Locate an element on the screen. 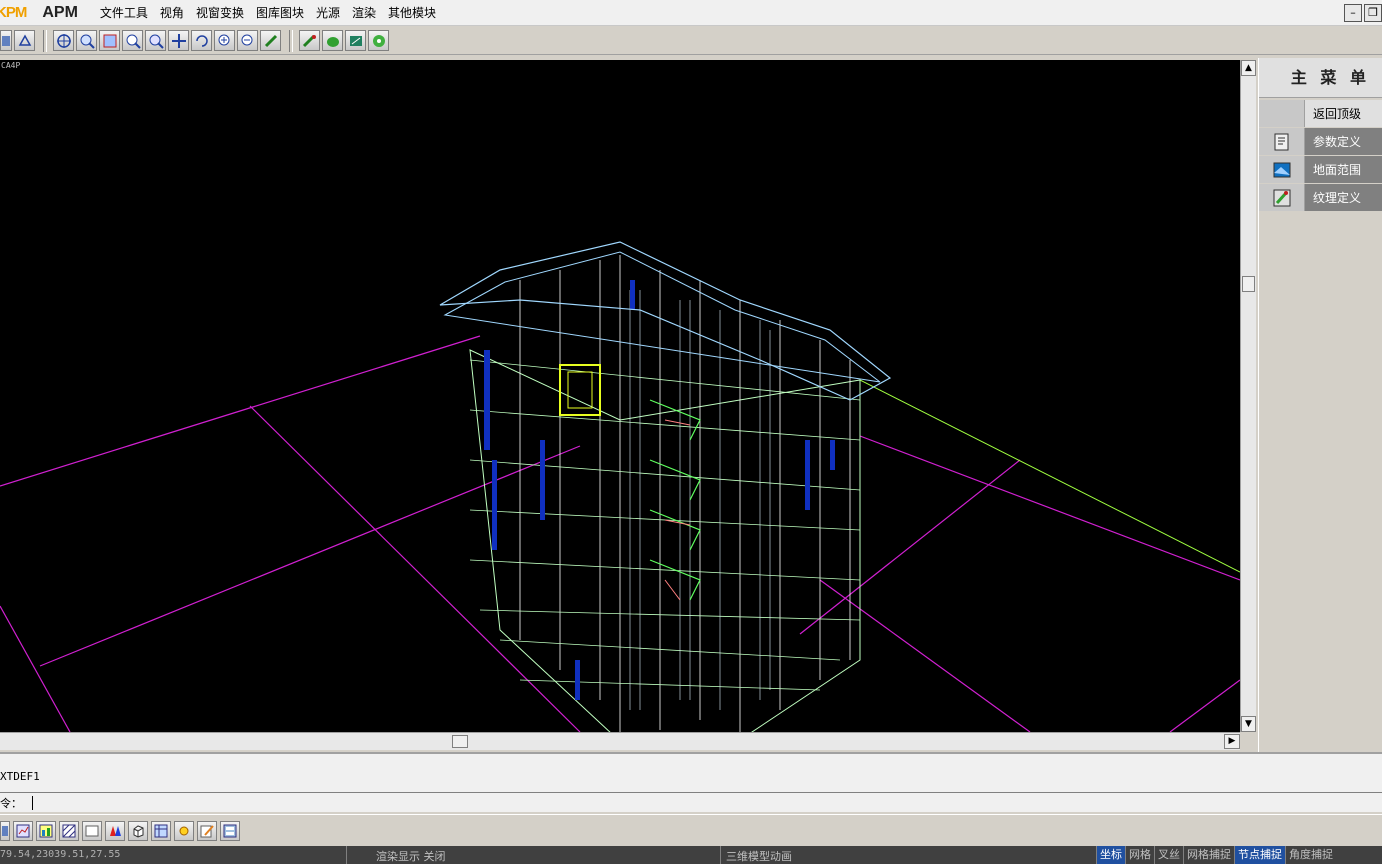 The image size is (1382, 864). zoom-window-icon is located at coordinates (132, 40).